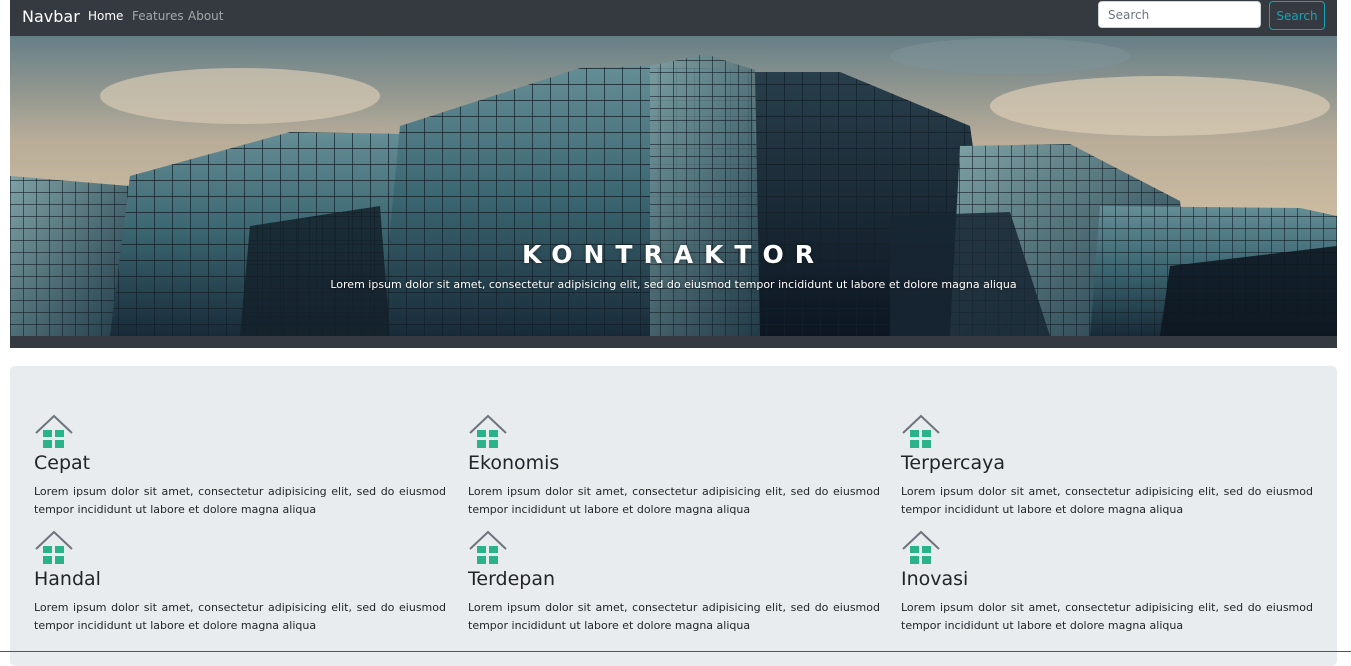 The width and height of the screenshot is (1351, 666). What do you see at coordinates (512, 579) in the screenshot?
I see `feature-title: Terdepan` at bounding box center [512, 579].